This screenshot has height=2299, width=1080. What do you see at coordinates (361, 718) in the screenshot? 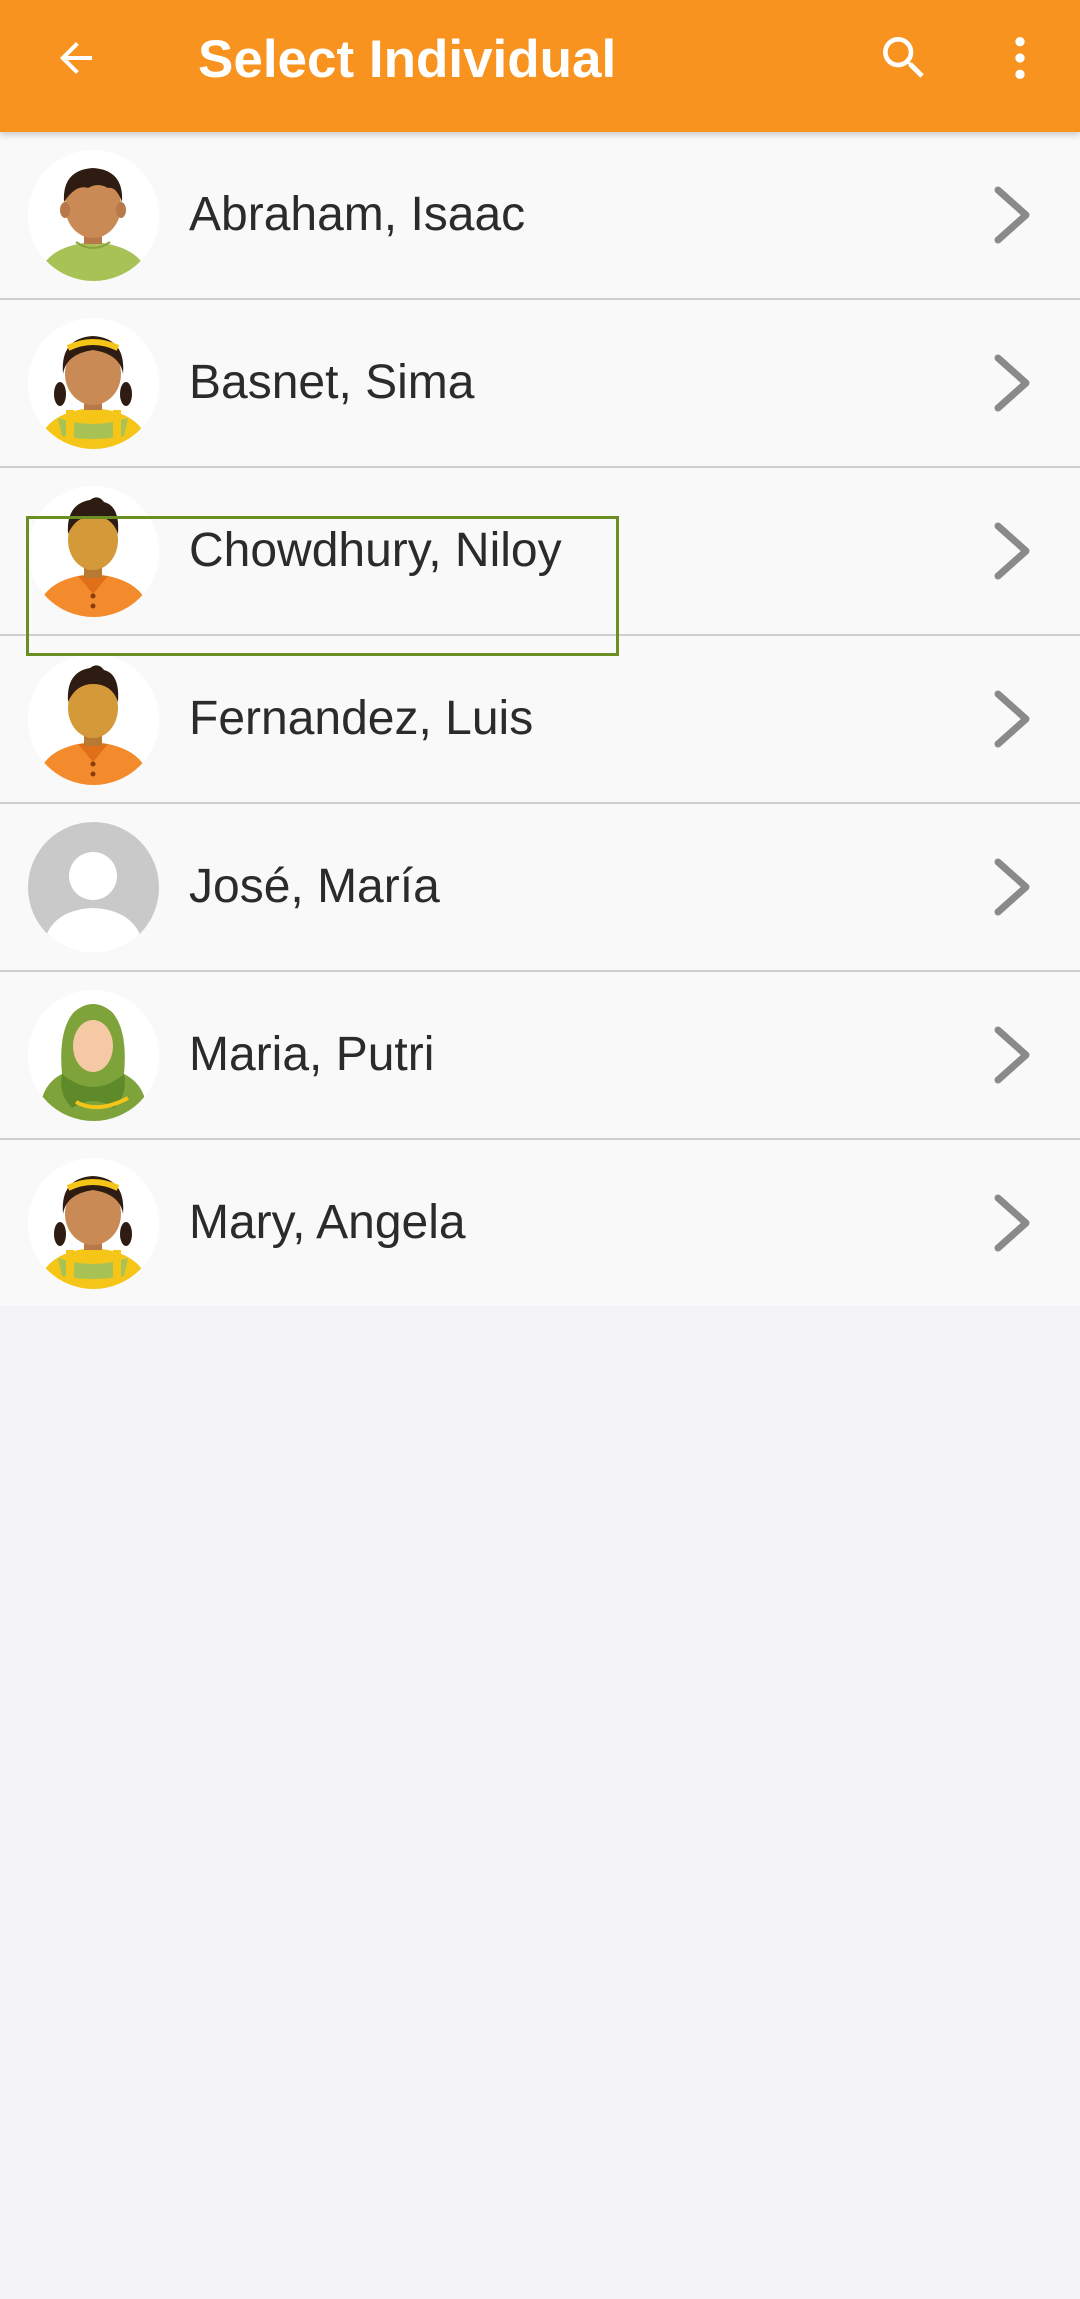
I see `individual-name: Fernandez, Luis` at bounding box center [361, 718].